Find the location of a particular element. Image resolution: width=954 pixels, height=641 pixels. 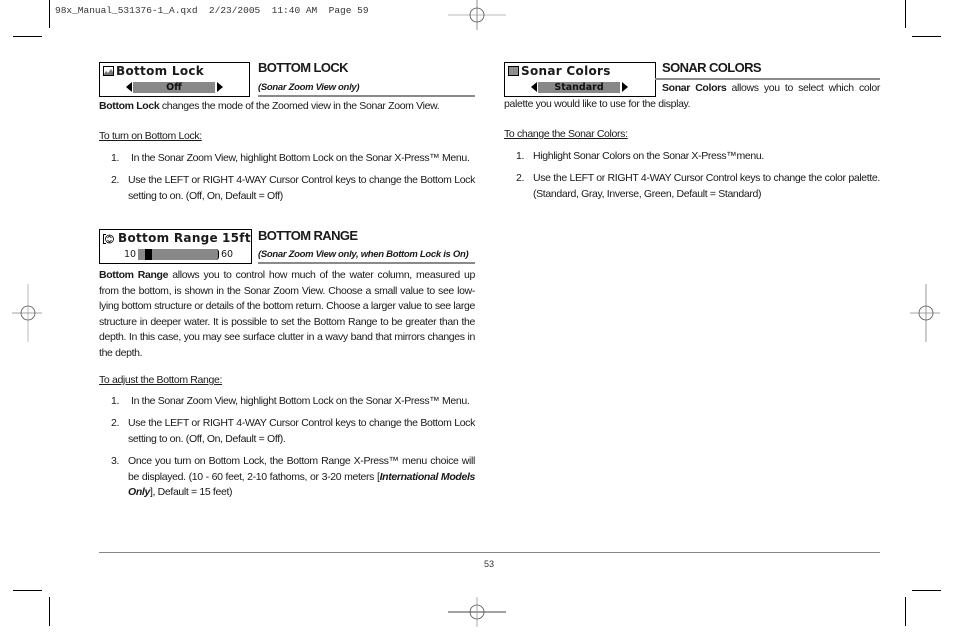

intro-bold: Bottom Range is located at coordinates (134, 275).